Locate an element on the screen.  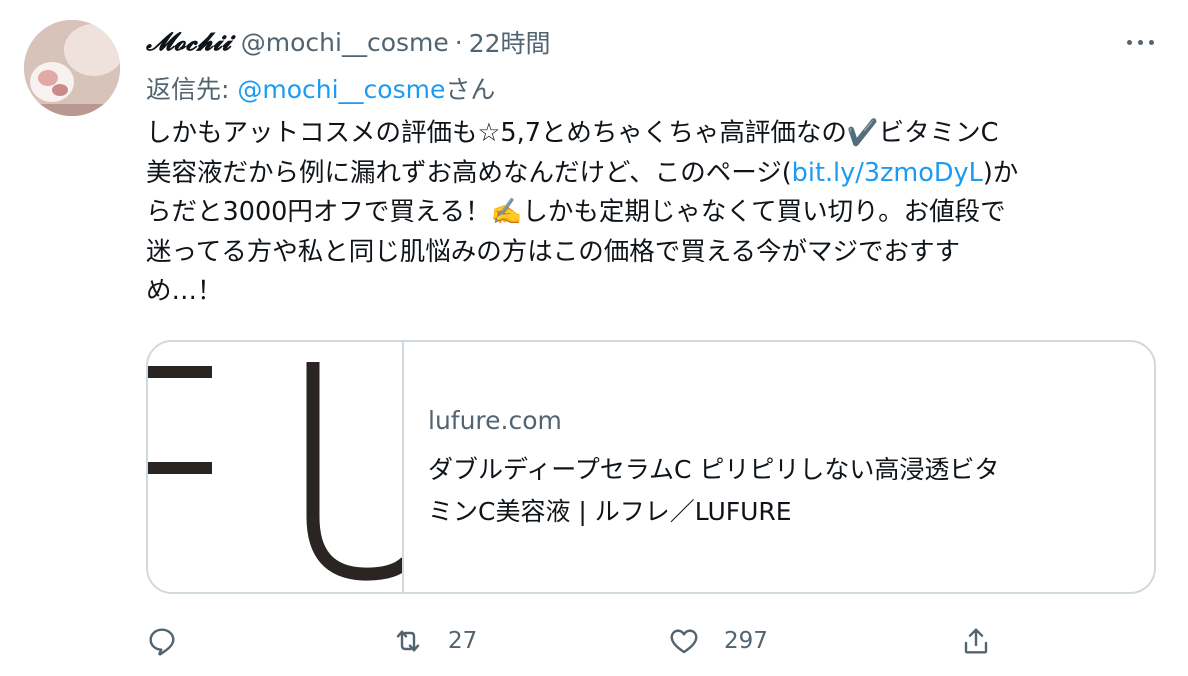
reply-button is located at coordinates (174, 641).